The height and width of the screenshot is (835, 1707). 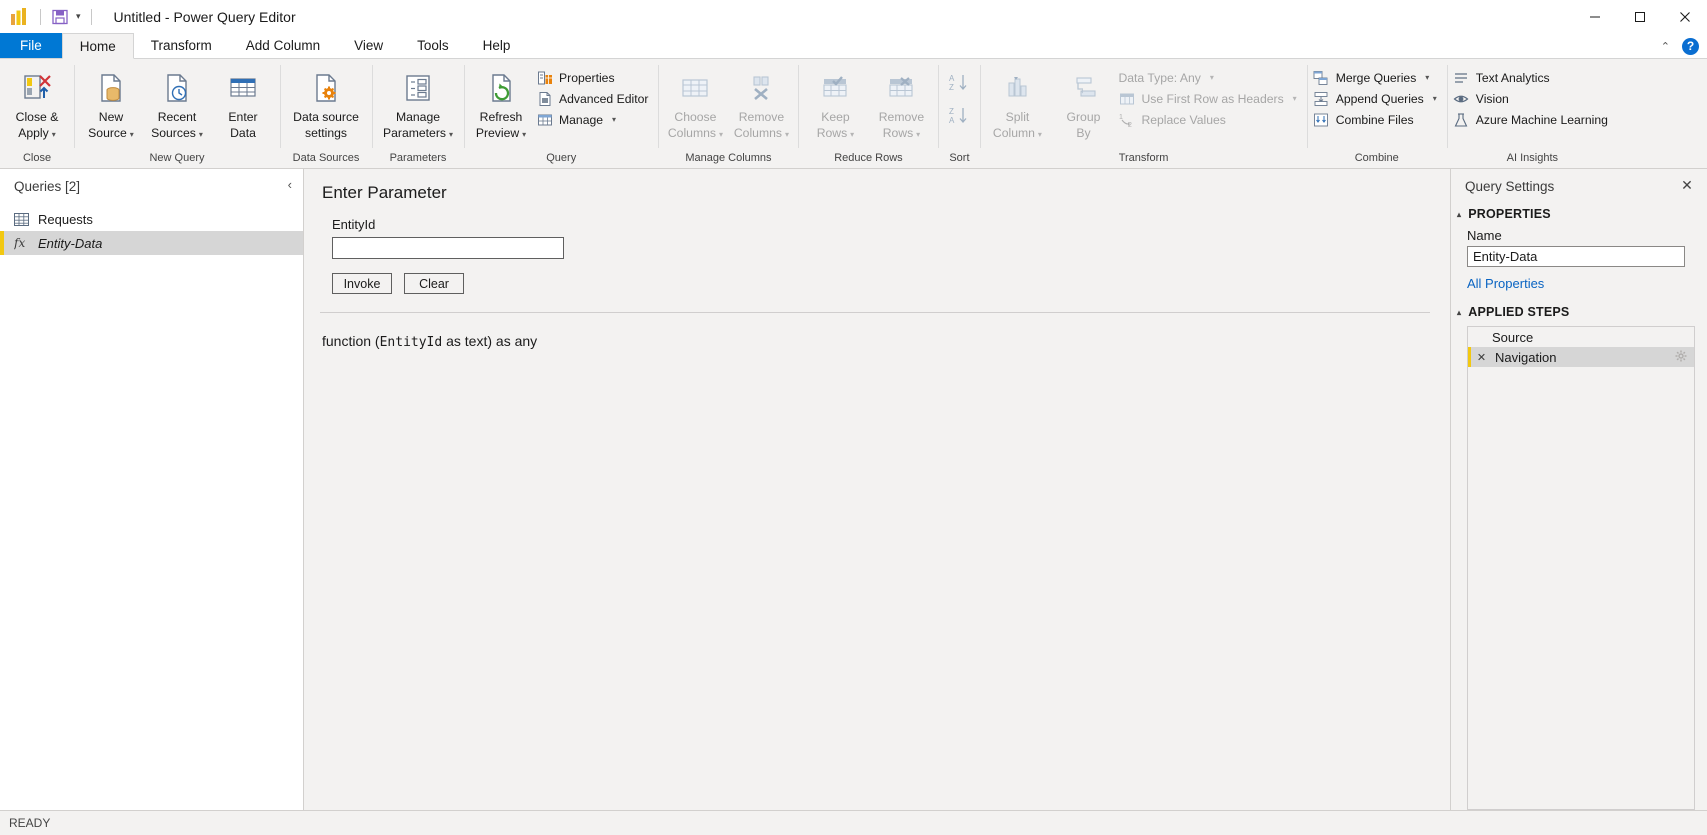 I want to click on applied-steps-section-label: APPLIED STEPS, so click(x=1519, y=312).